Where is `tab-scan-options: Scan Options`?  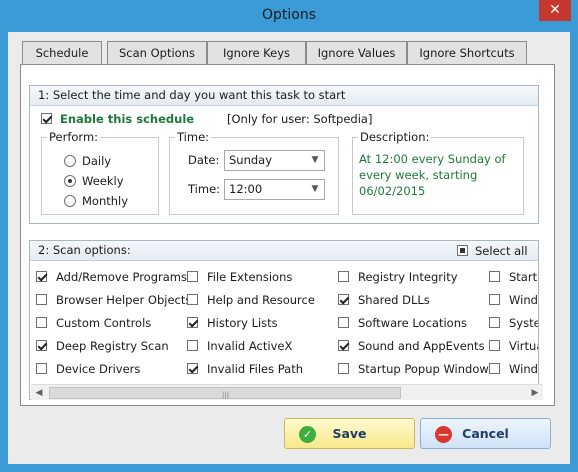
tab-scan-options: Scan Options is located at coordinates (157, 53).